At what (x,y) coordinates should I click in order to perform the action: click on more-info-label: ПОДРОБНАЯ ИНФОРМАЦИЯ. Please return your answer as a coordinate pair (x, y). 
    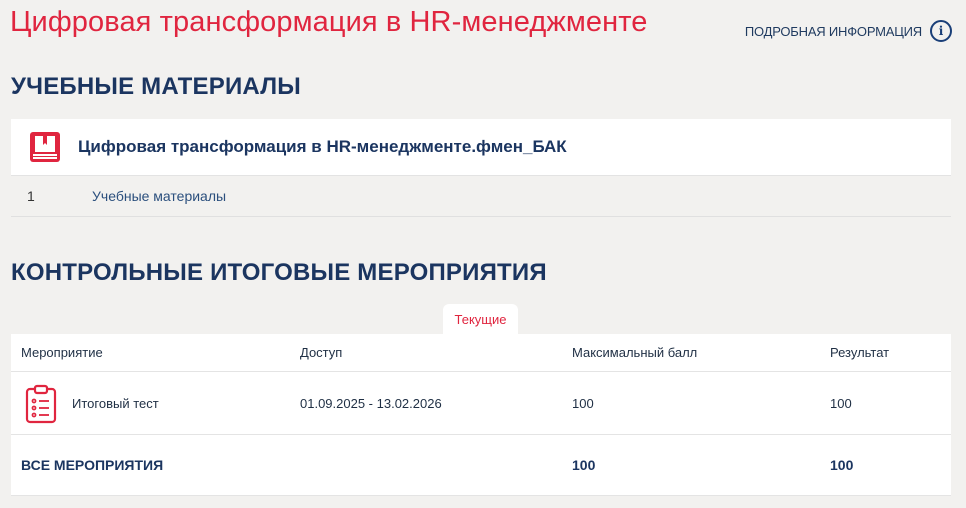
    Looking at the image, I should click on (833, 31).